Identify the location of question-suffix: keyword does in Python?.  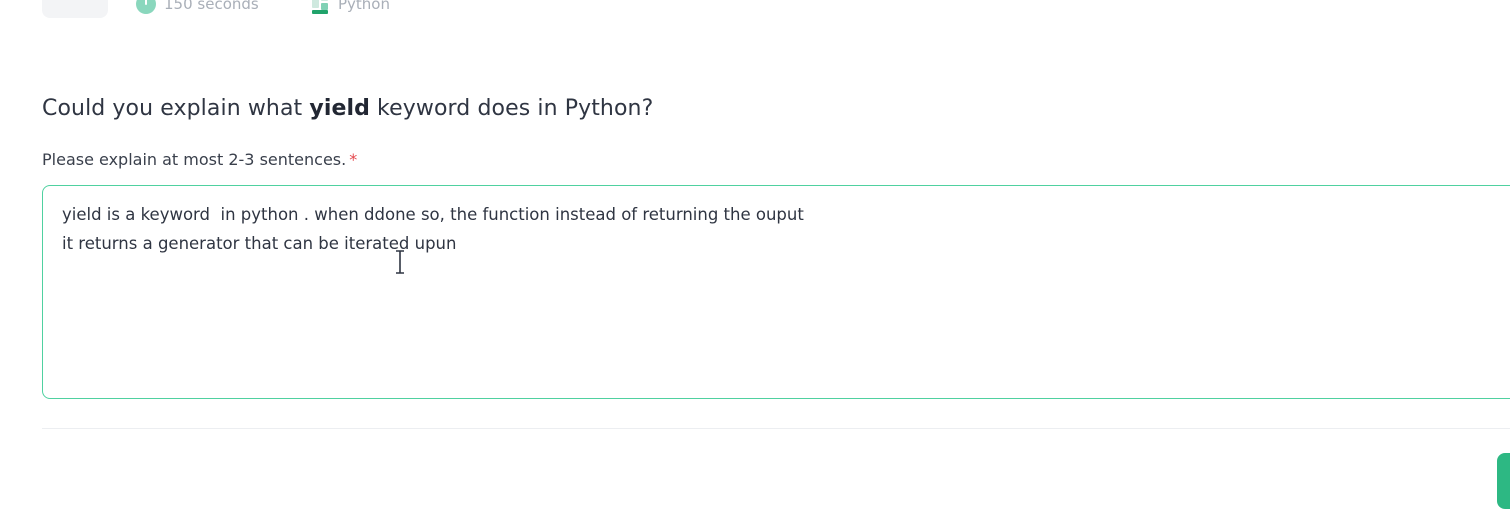
(511, 108).